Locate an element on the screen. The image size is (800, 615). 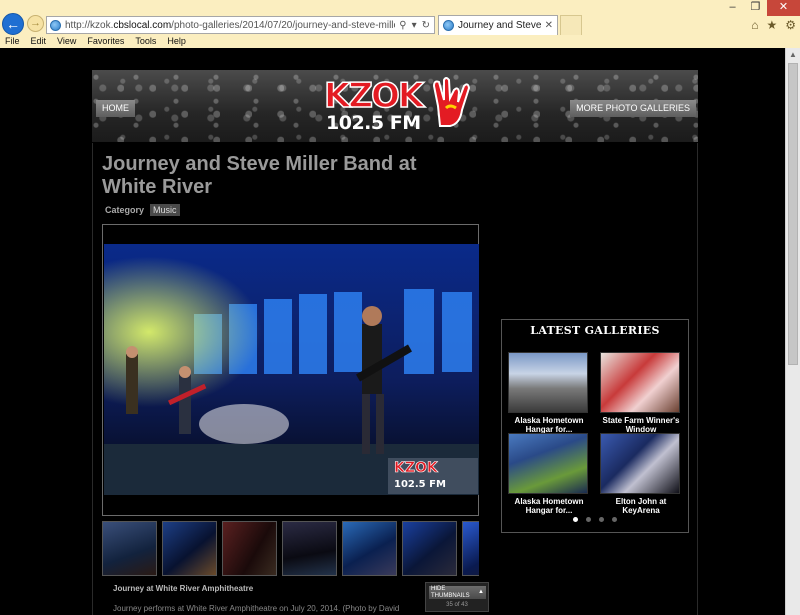
tab-favicon-icon is located at coordinates (448, 25).